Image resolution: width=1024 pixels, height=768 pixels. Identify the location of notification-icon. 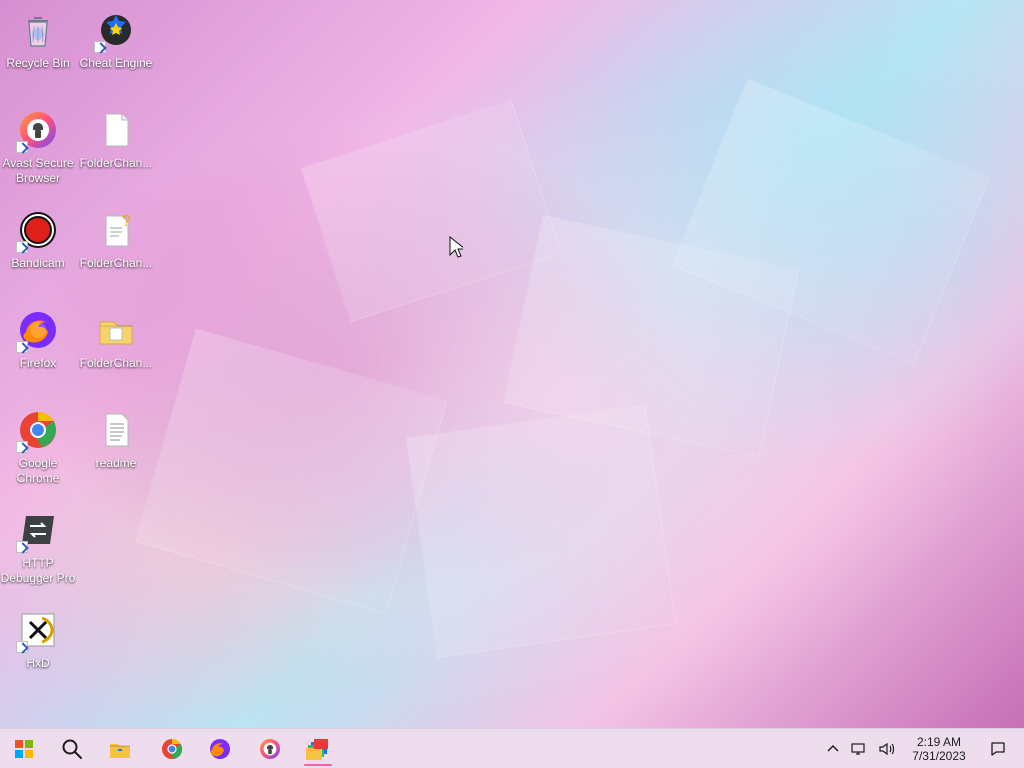
(998, 749).